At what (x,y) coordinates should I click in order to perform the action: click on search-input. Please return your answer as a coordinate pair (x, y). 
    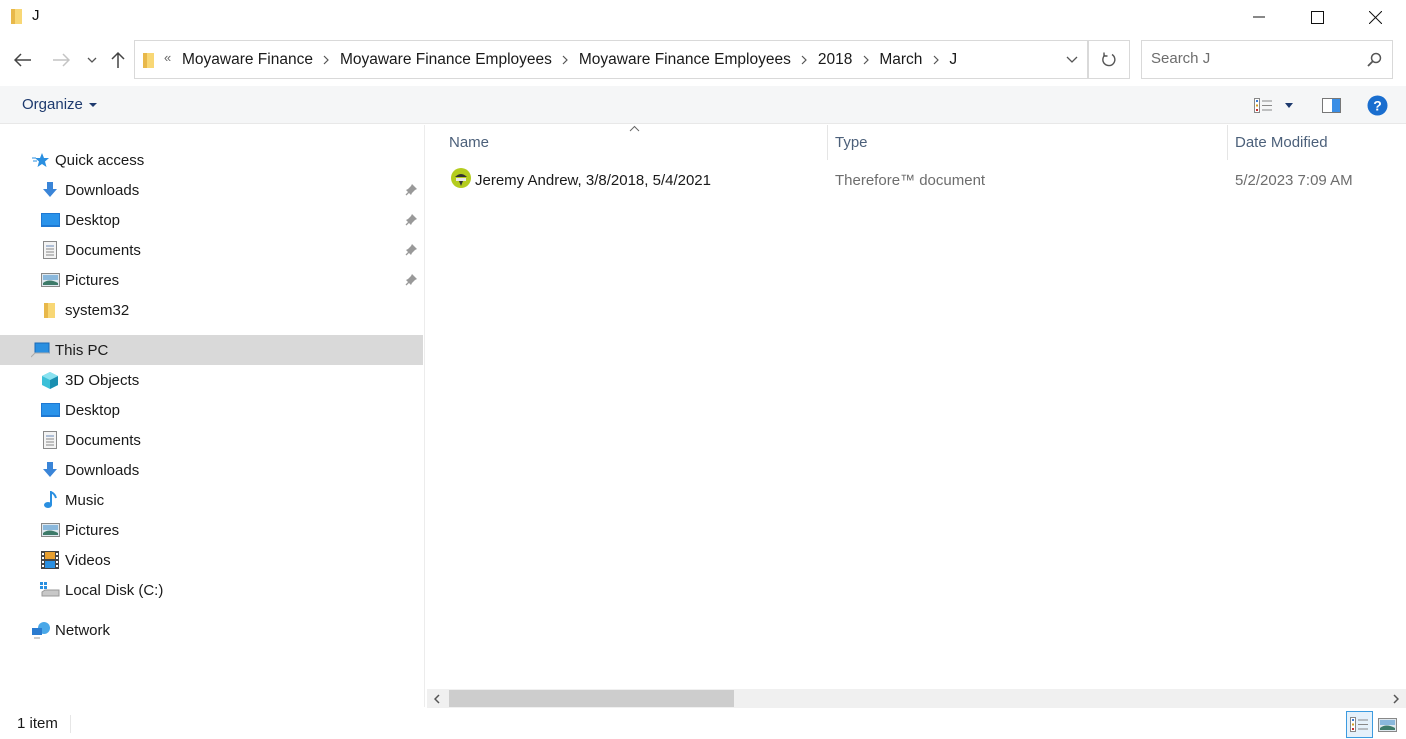
    Looking at the image, I should click on (1251, 58).